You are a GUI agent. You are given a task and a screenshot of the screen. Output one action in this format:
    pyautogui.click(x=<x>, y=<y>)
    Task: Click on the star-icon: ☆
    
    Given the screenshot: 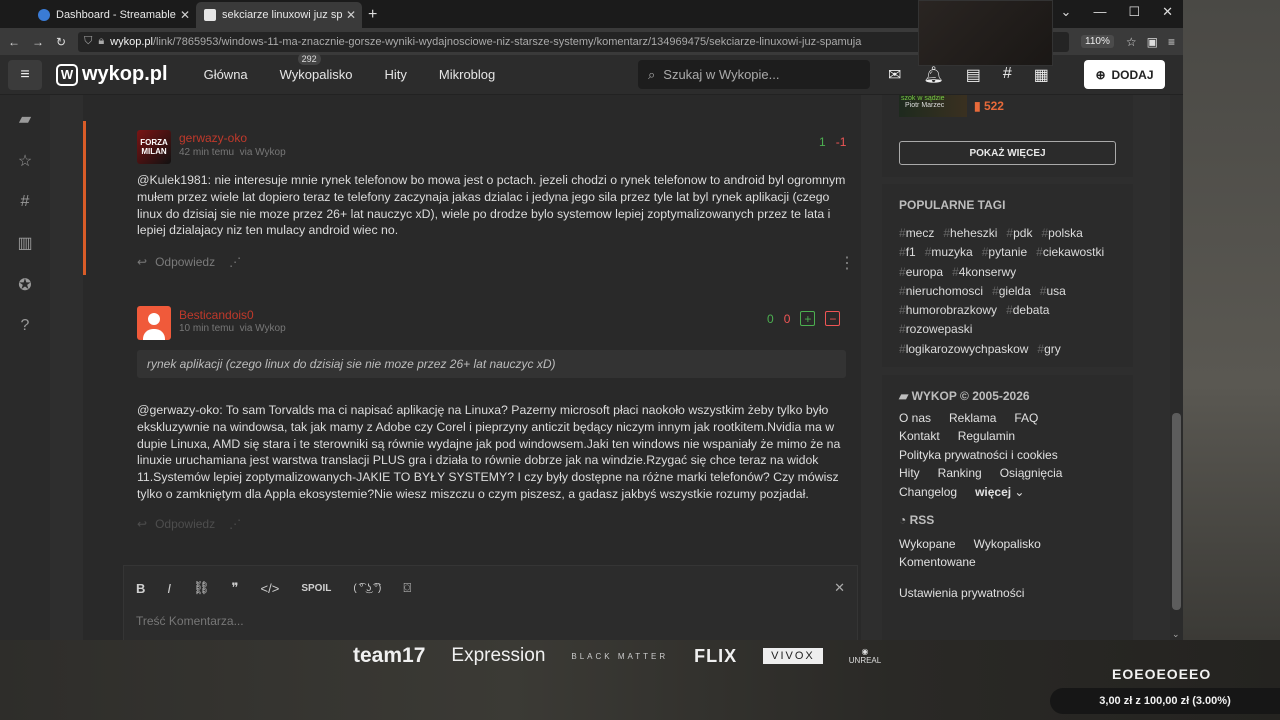 What is the action you would take?
    pyautogui.click(x=1131, y=42)
    